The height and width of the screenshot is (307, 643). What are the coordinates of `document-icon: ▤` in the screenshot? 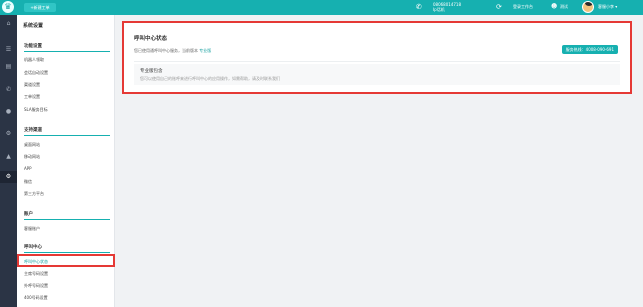 It's located at (8, 67).